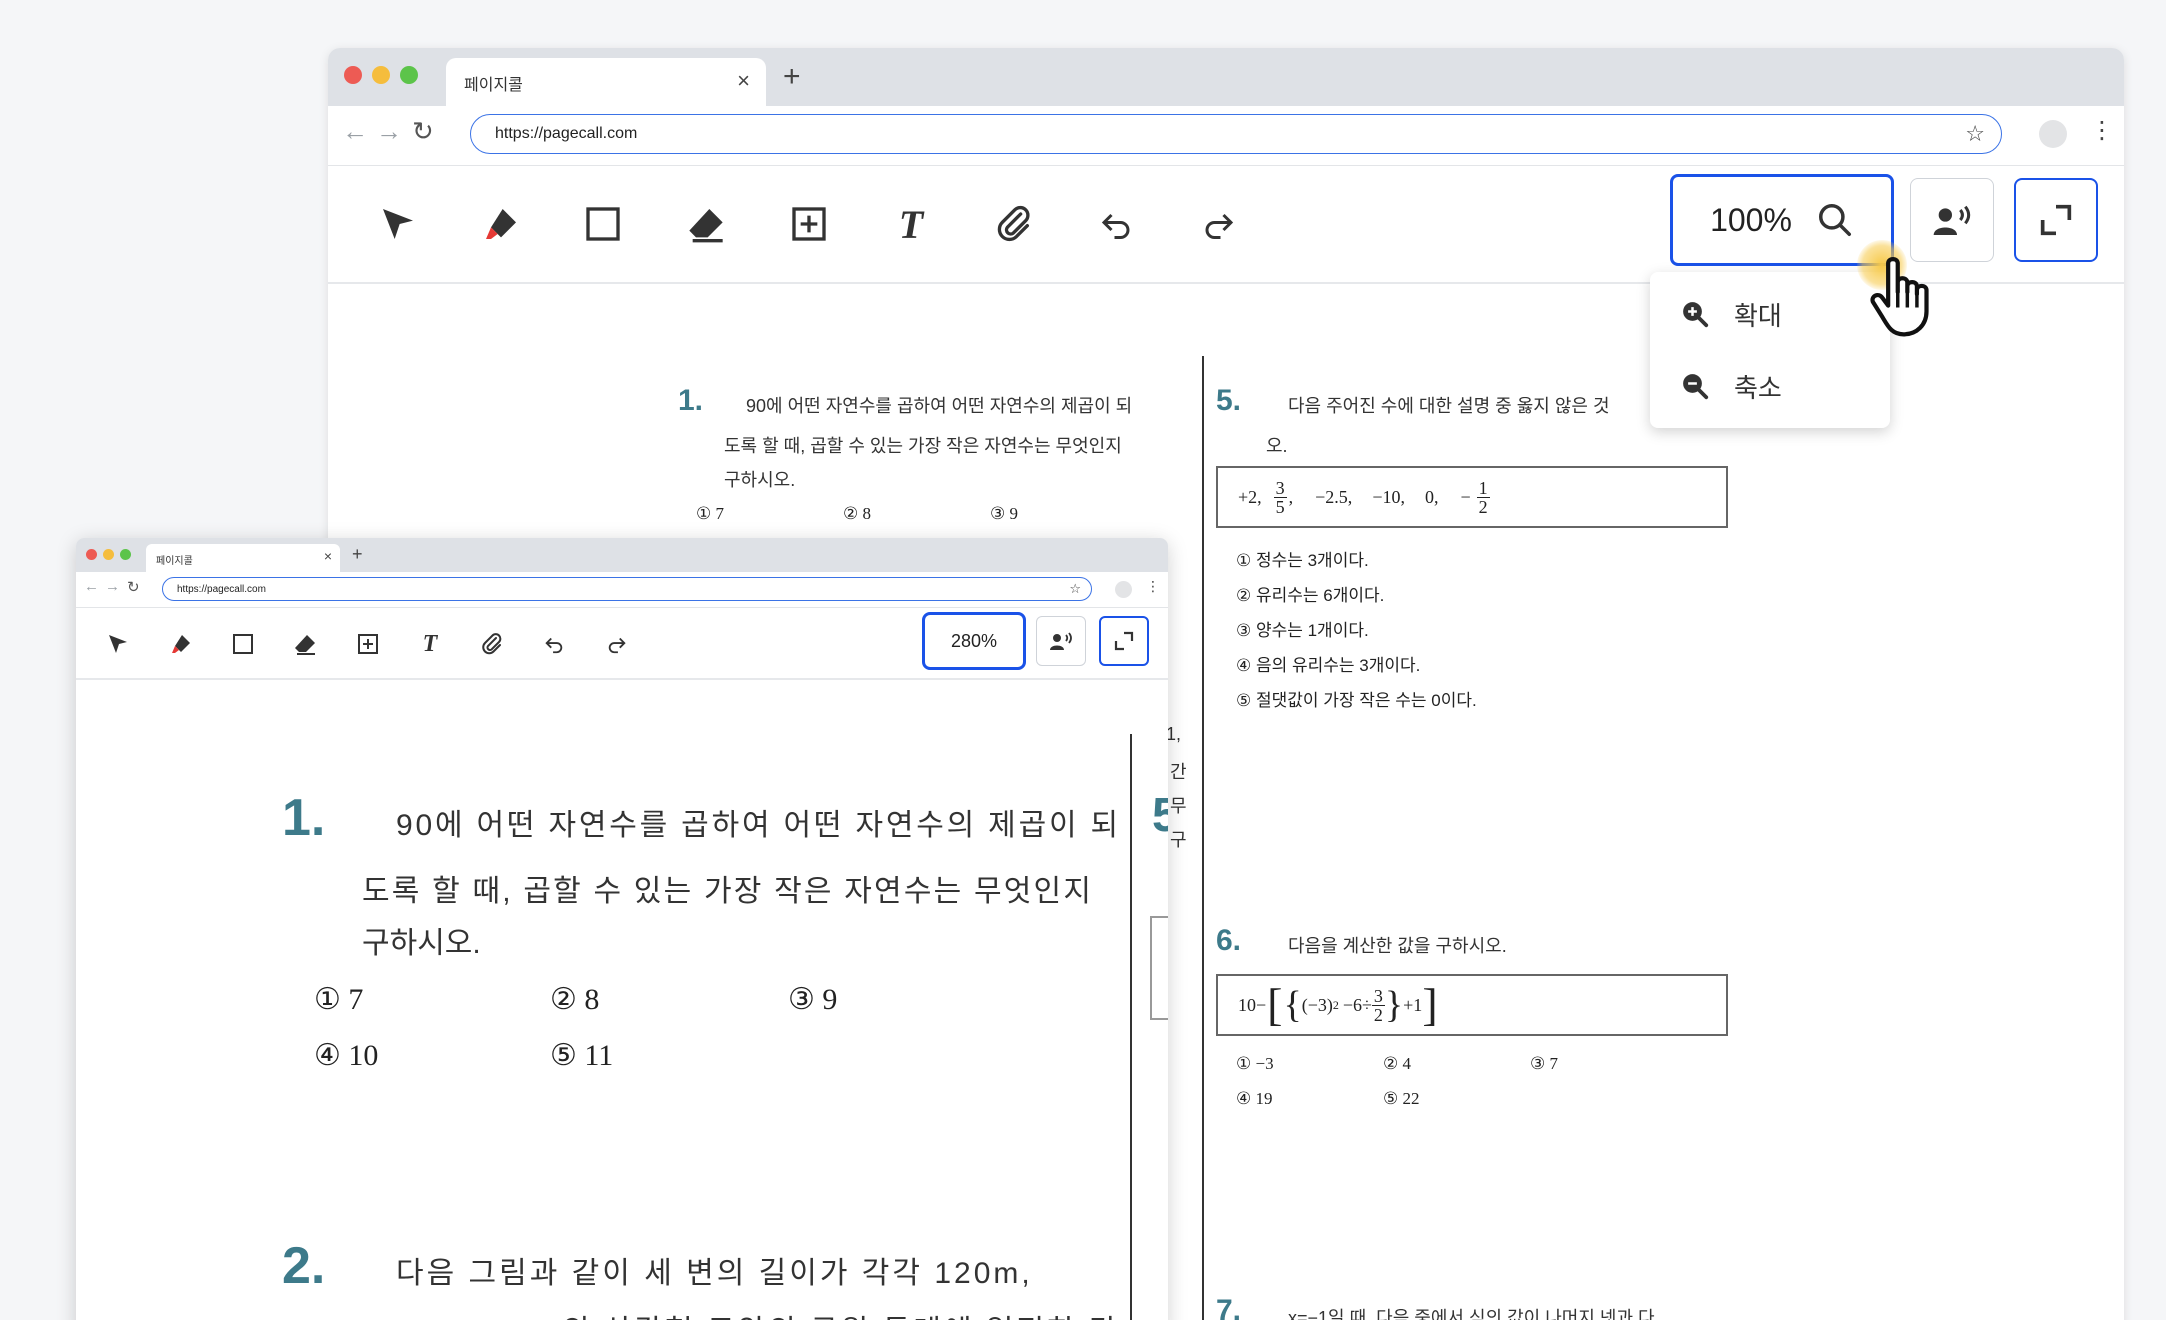 The width and height of the screenshot is (2166, 1320). Describe the element at coordinates (1178, 806) in the screenshot. I see `peek-text: 무` at that location.